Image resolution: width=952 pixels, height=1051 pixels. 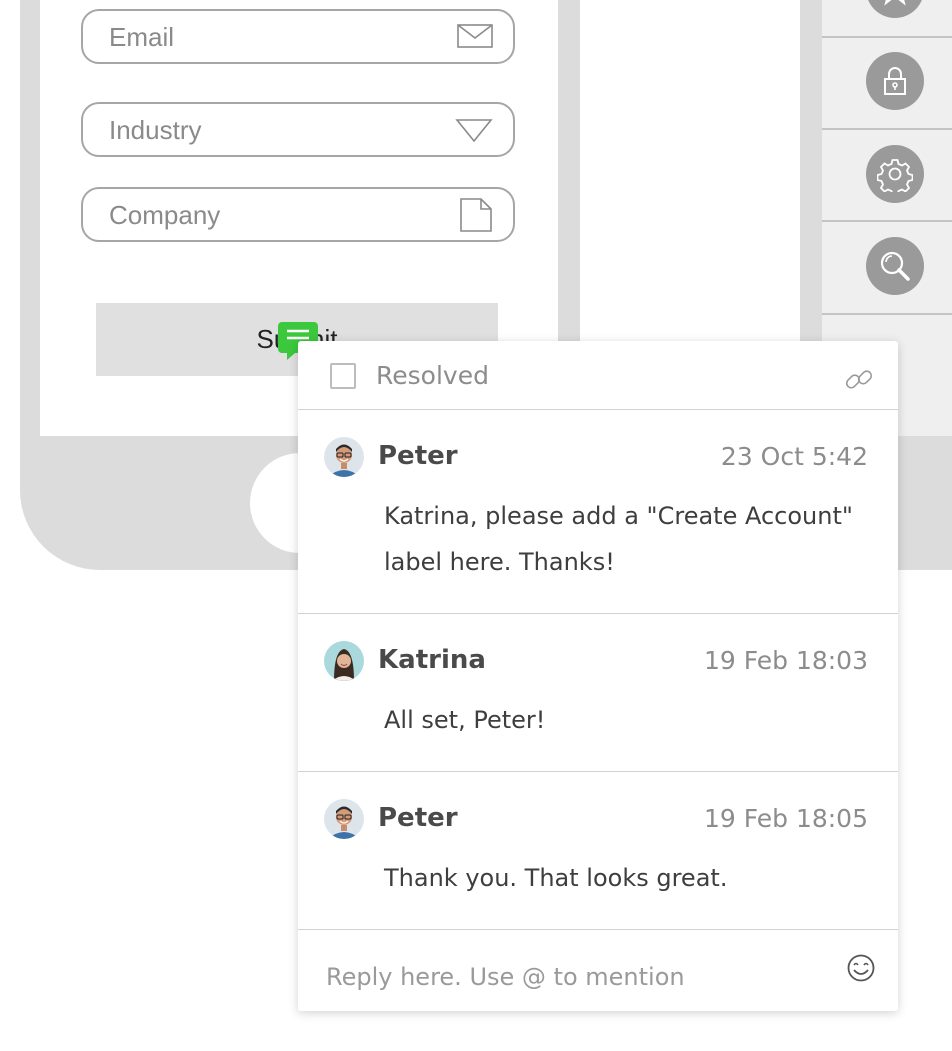 I want to click on star-icon, so click(x=895, y=3).